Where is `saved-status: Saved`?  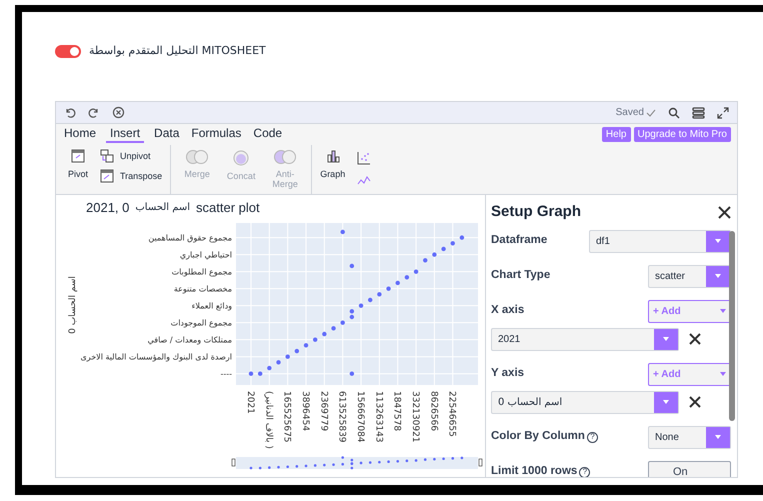
saved-status: Saved is located at coordinates (630, 113).